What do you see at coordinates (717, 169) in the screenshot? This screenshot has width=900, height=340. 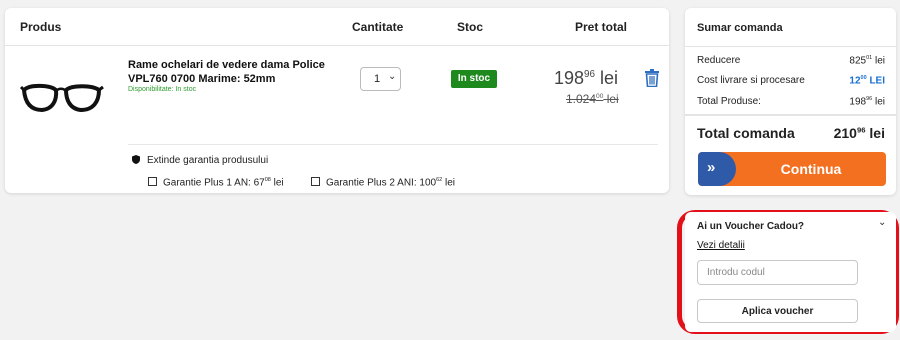 I see `arrow-box: »` at bounding box center [717, 169].